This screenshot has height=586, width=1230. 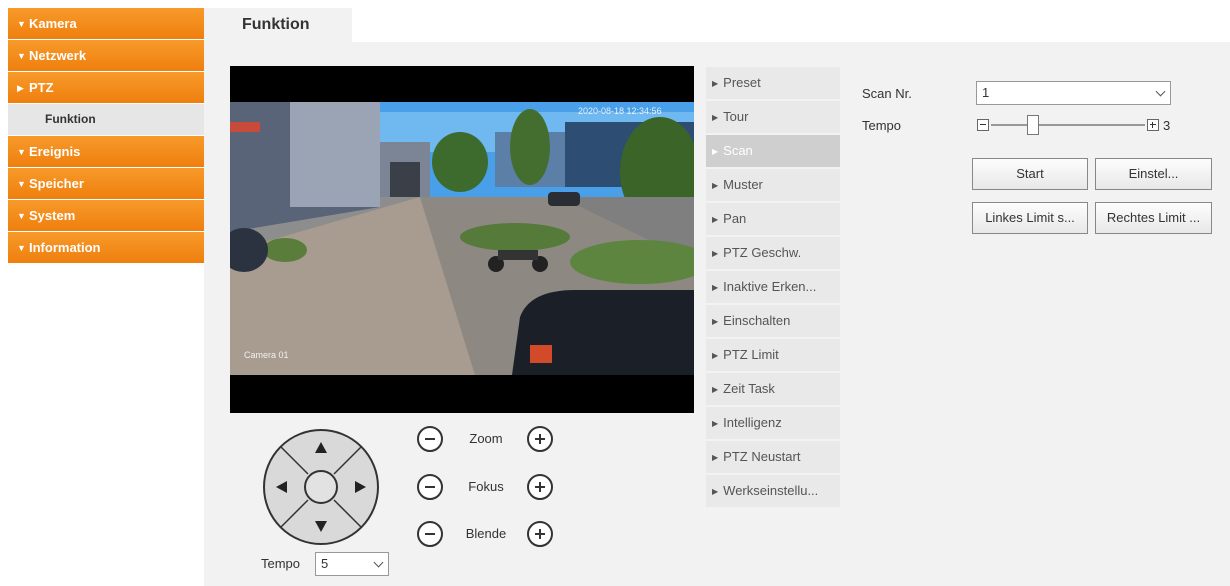 I want to click on sidebar-item-label: Kamera, so click(x=53, y=23).